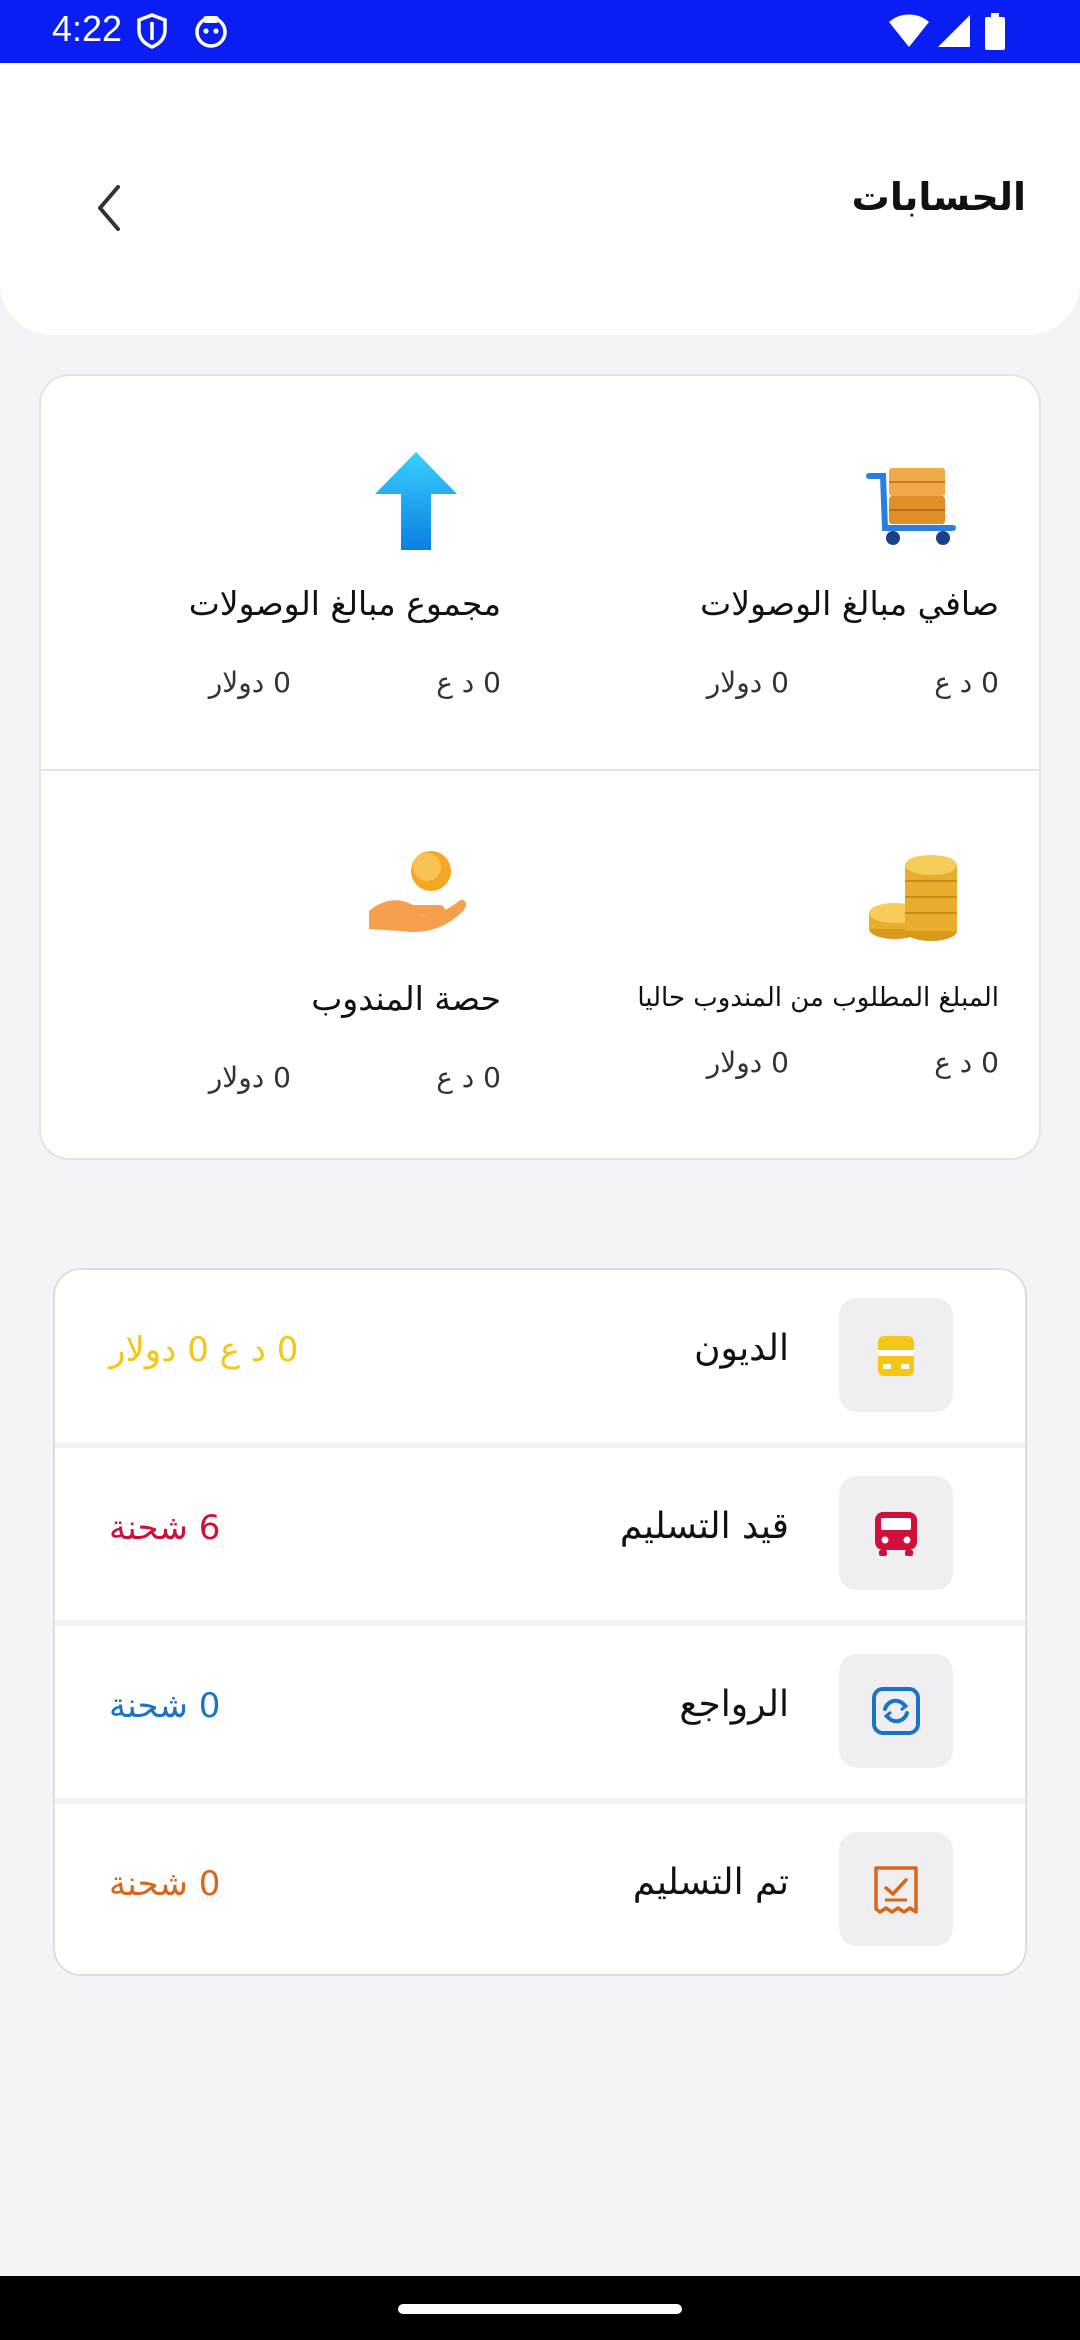 The width and height of the screenshot is (1080, 2340). What do you see at coordinates (291, 966) in the screenshot?
I see `summary-cell-agent-share: حصة المندوب 0 د ع 0 دولار` at bounding box center [291, 966].